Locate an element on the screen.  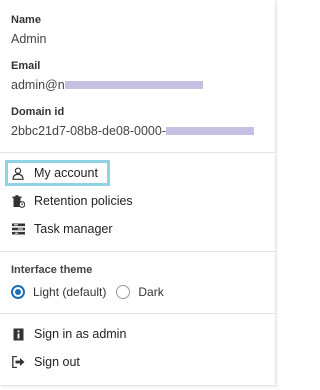
domain-id-value: 2bbc21d7-08b8-de08-0000- is located at coordinates (132, 131).